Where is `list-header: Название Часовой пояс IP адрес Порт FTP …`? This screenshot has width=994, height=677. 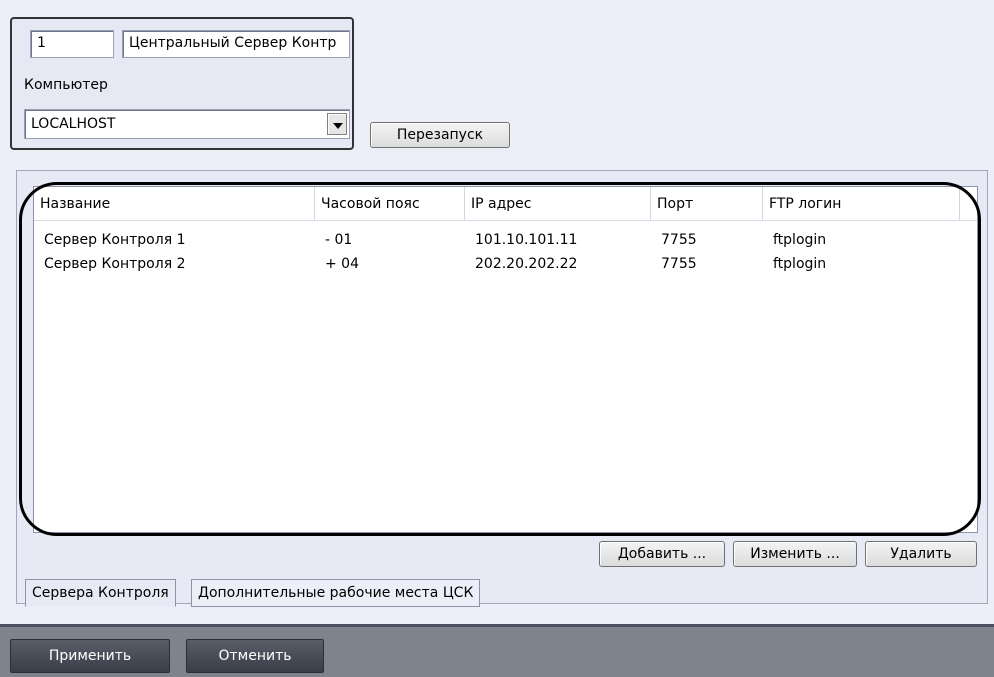 list-header: Название Часовой пояс IP адрес Порт FTP … is located at coordinates (505, 204).